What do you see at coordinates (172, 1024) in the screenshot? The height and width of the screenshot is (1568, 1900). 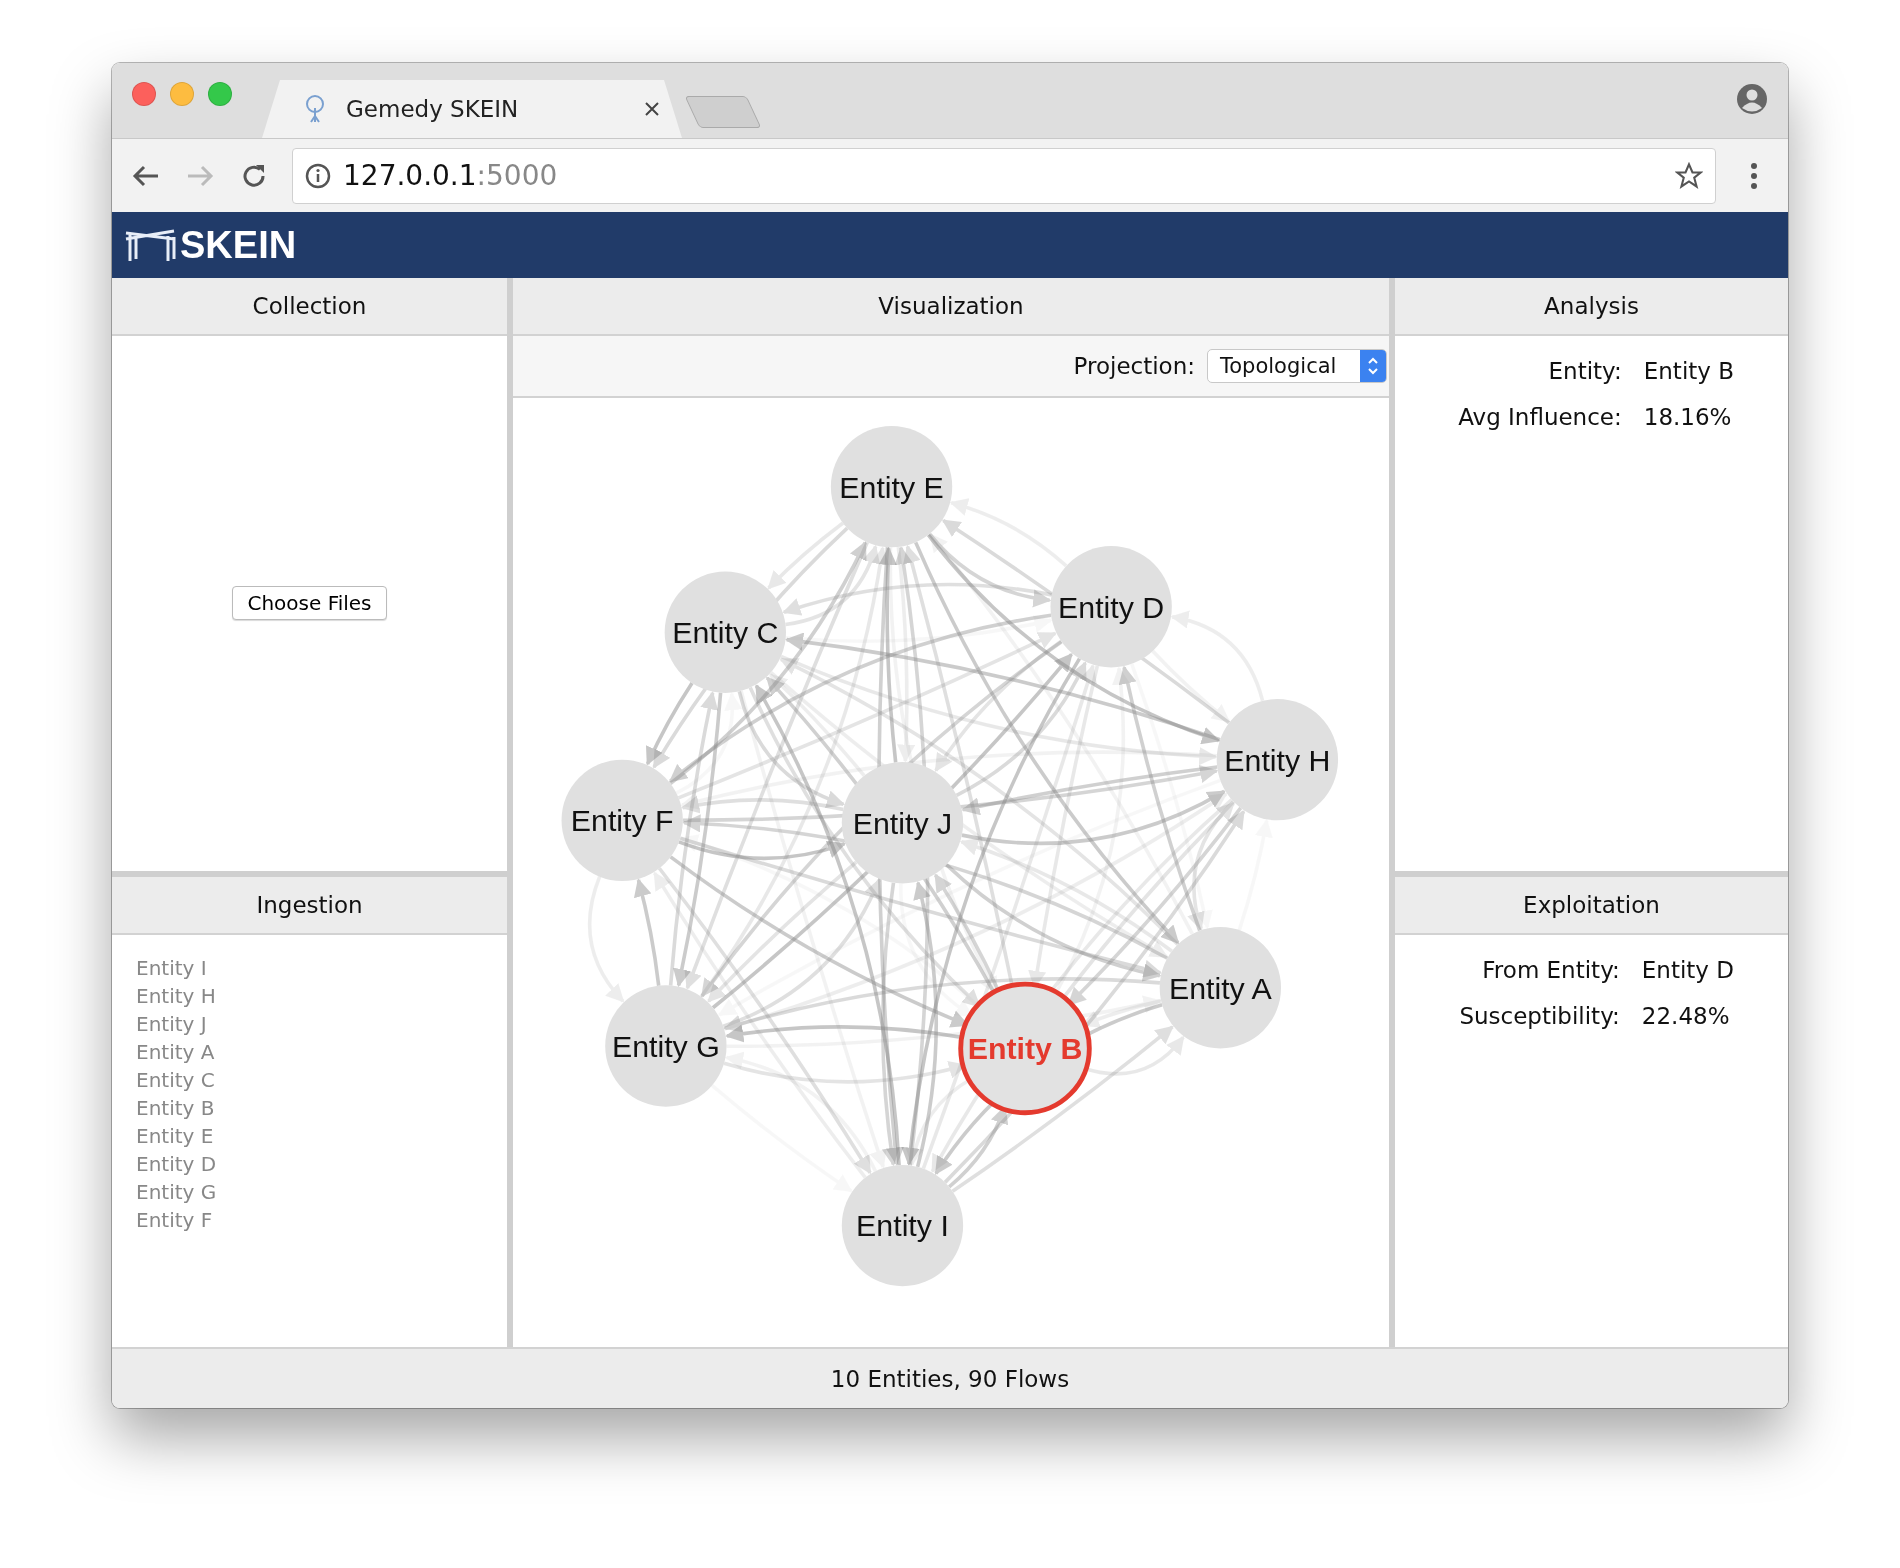 I see `entity-list-item: Entity J` at bounding box center [172, 1024].